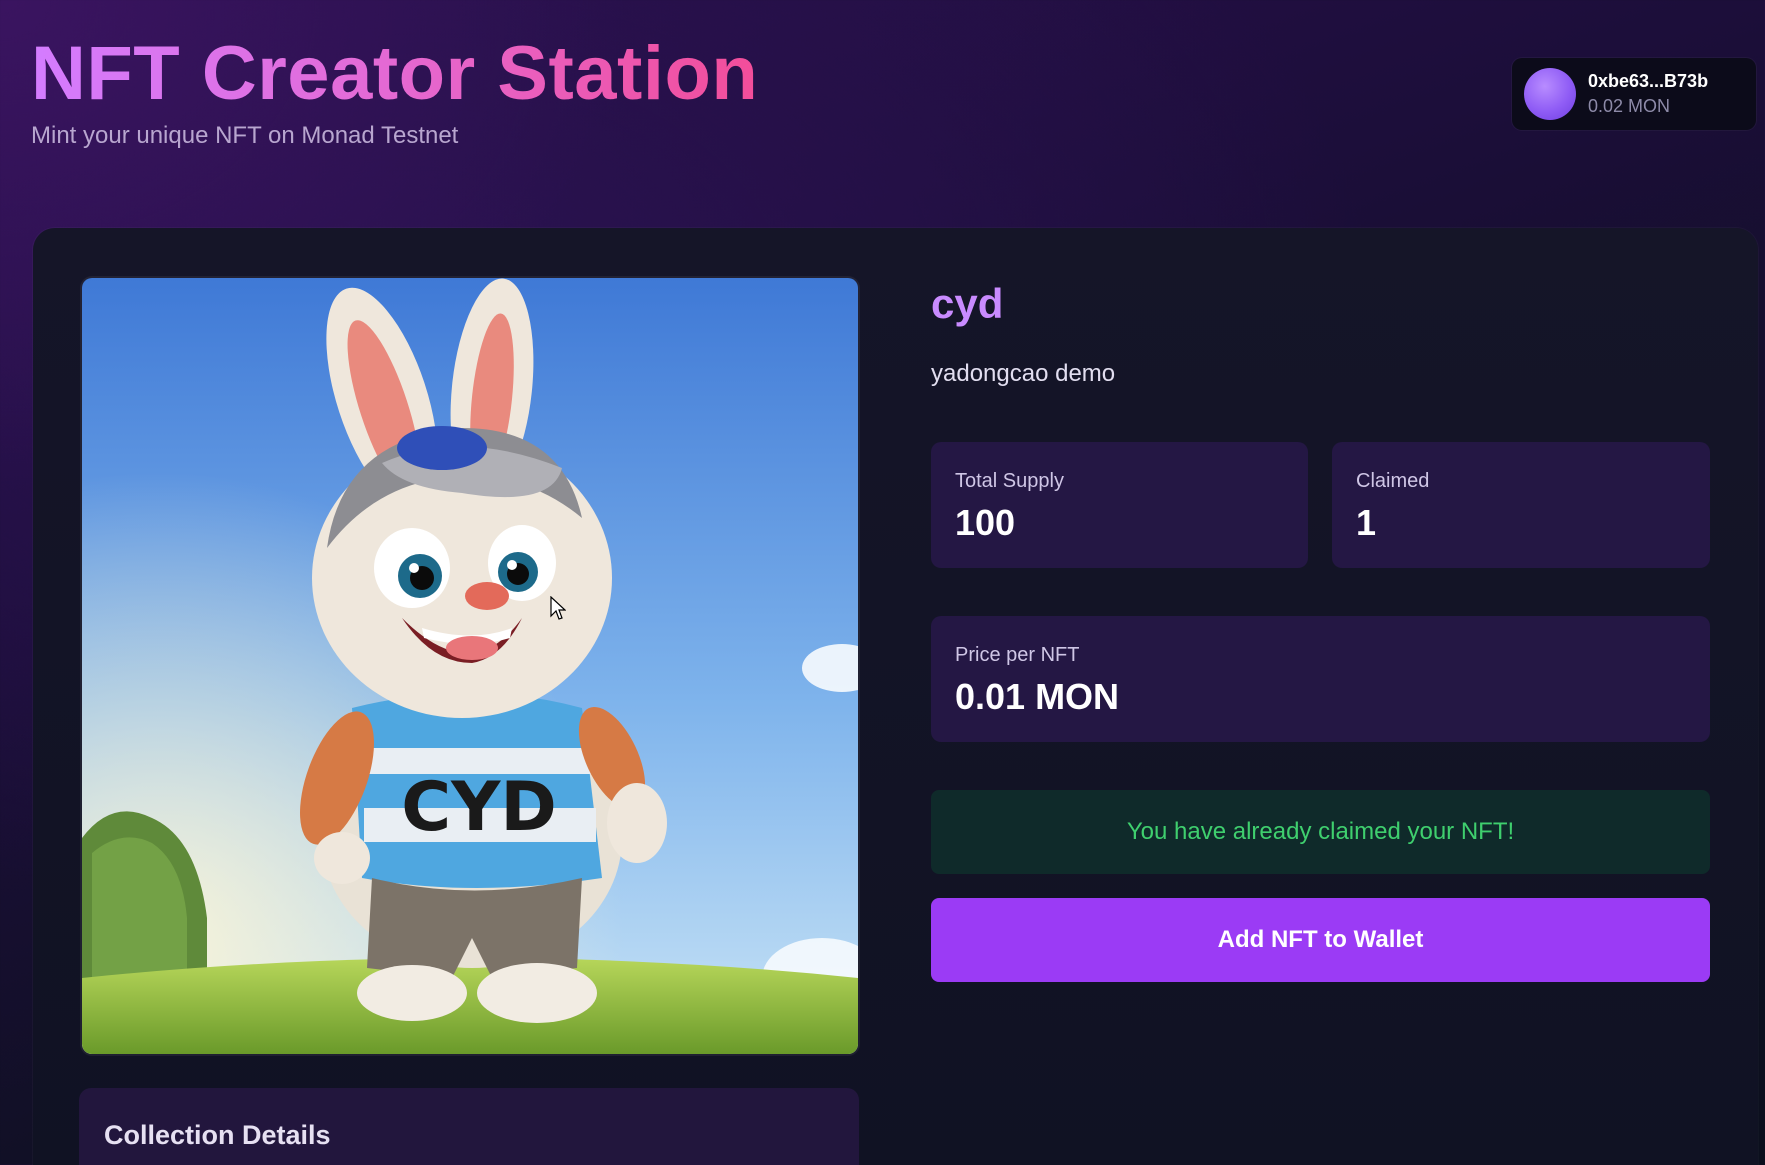  I want to click on total-supply-label: Total Supply, so click(1009, 481).